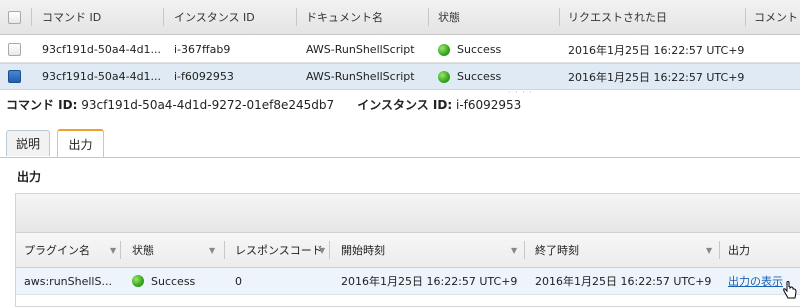 This screenshot has width=800, height=307. Describe the element at coordinates (488, 105) in the screenshot. I see `instance-id-value: i-f6092953` at that location.